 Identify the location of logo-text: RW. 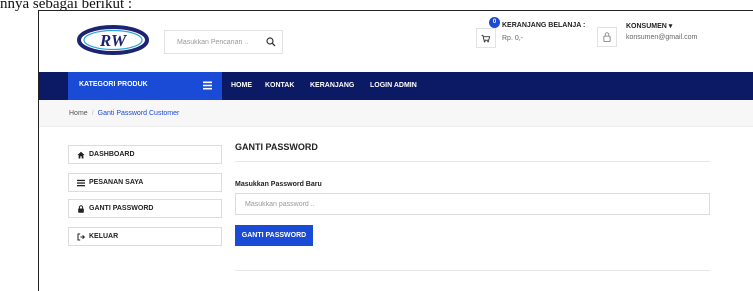
(113, 40).